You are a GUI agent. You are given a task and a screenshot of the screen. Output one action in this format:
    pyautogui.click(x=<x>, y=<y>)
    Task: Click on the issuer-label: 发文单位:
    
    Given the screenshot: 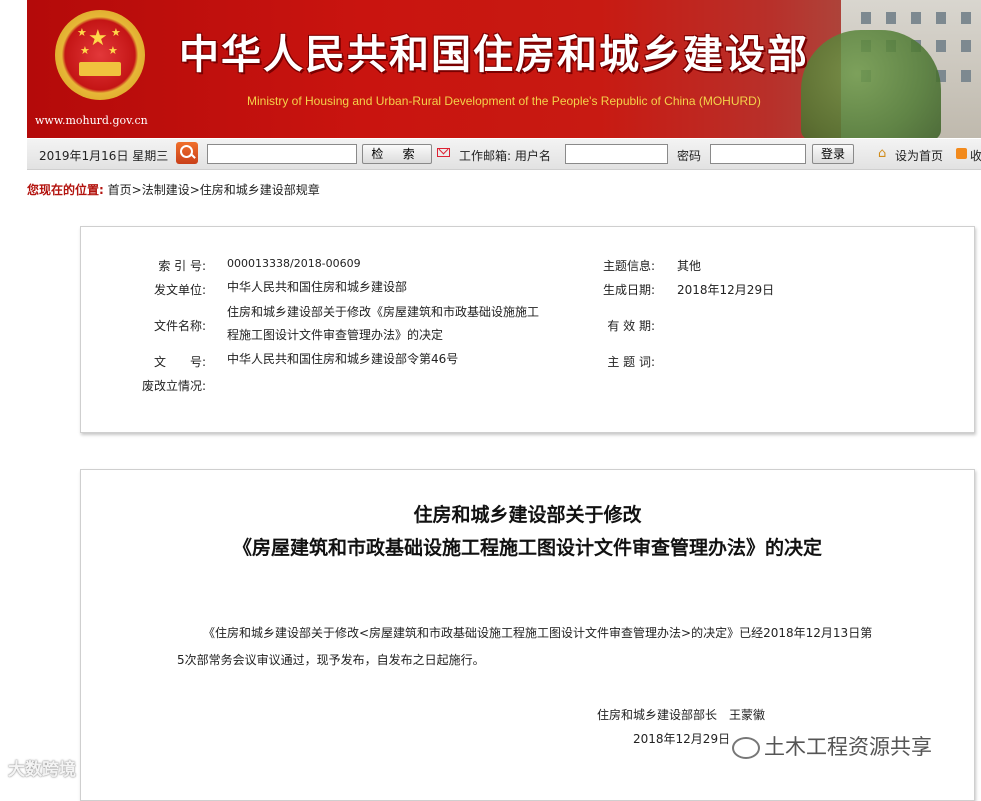 What is the action you would take?
    pyautogui.click(x=179, y=290)
    